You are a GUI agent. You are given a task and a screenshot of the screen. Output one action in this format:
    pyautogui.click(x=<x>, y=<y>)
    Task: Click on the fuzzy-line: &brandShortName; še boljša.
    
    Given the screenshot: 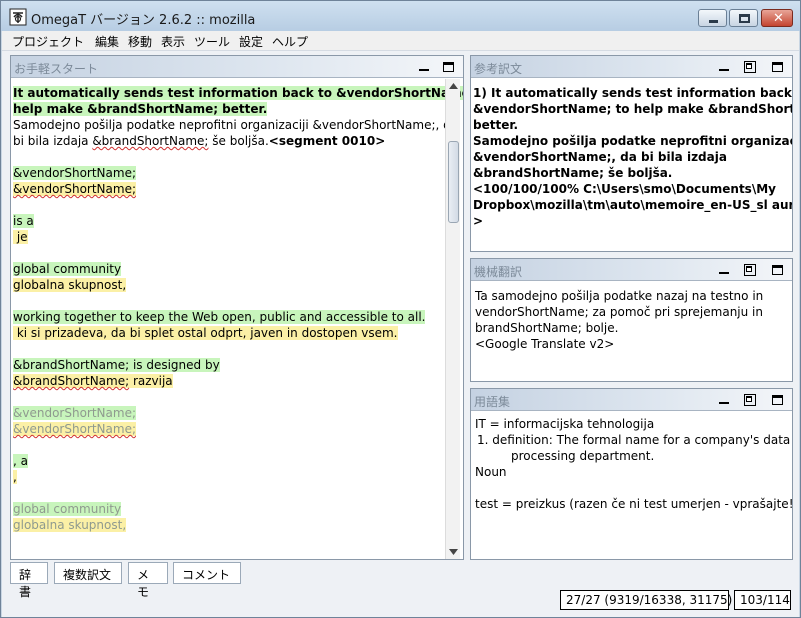 What is the action you would take?
    pyautogui.click(x=573, y=173)
    